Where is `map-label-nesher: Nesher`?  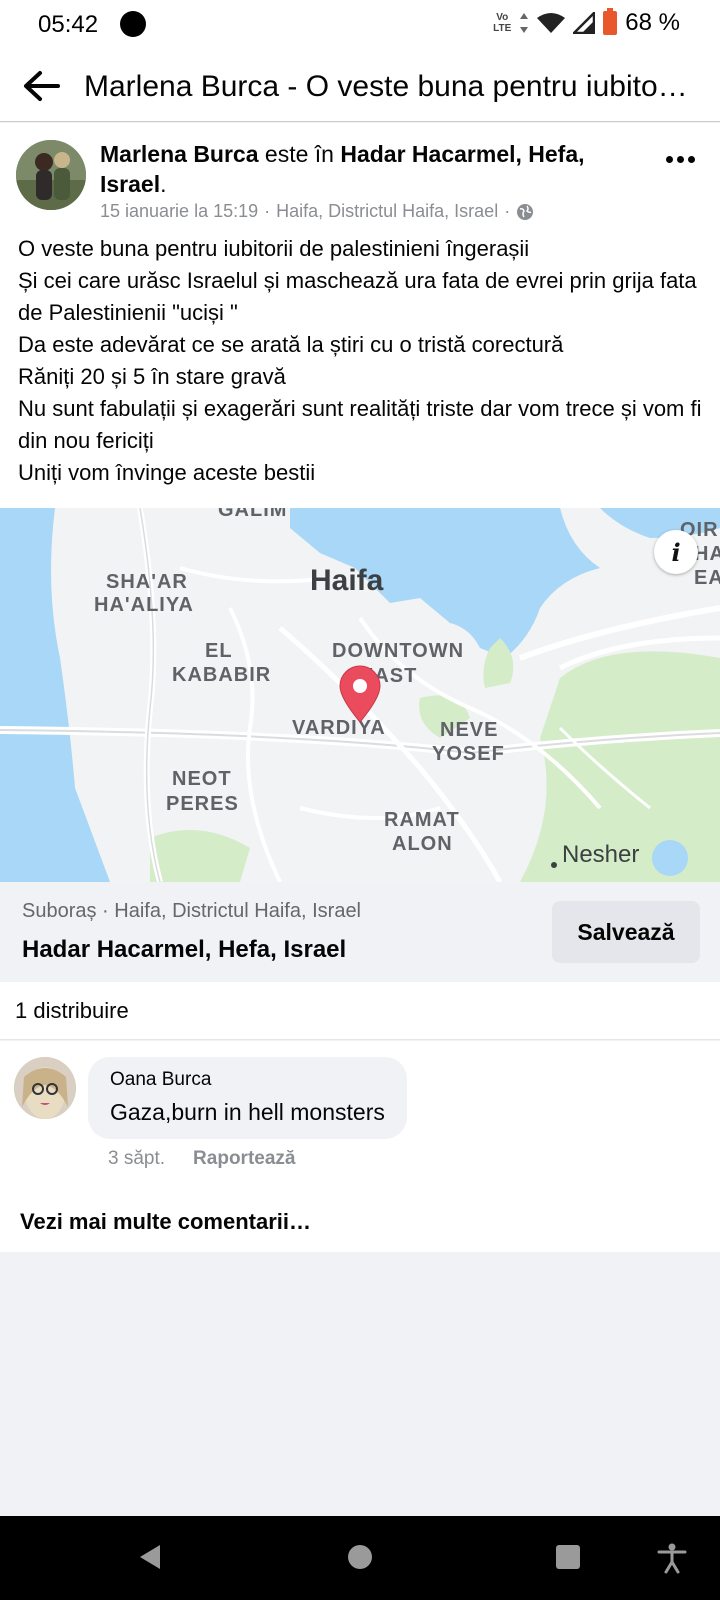 map-label-nesher: Nesher is located at coordinates (600, 854).